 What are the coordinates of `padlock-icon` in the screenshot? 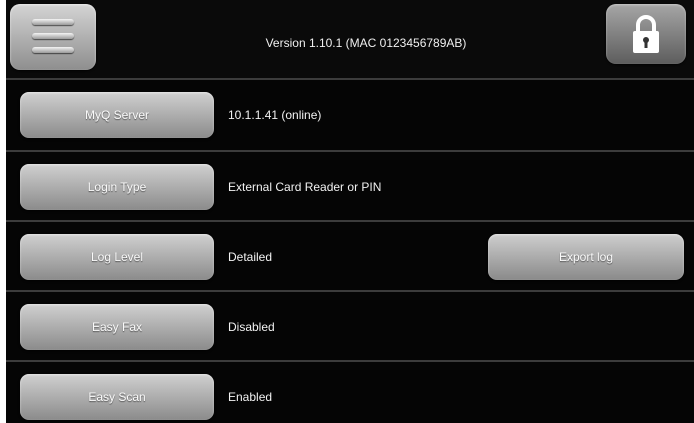 It's located at (646, 34).